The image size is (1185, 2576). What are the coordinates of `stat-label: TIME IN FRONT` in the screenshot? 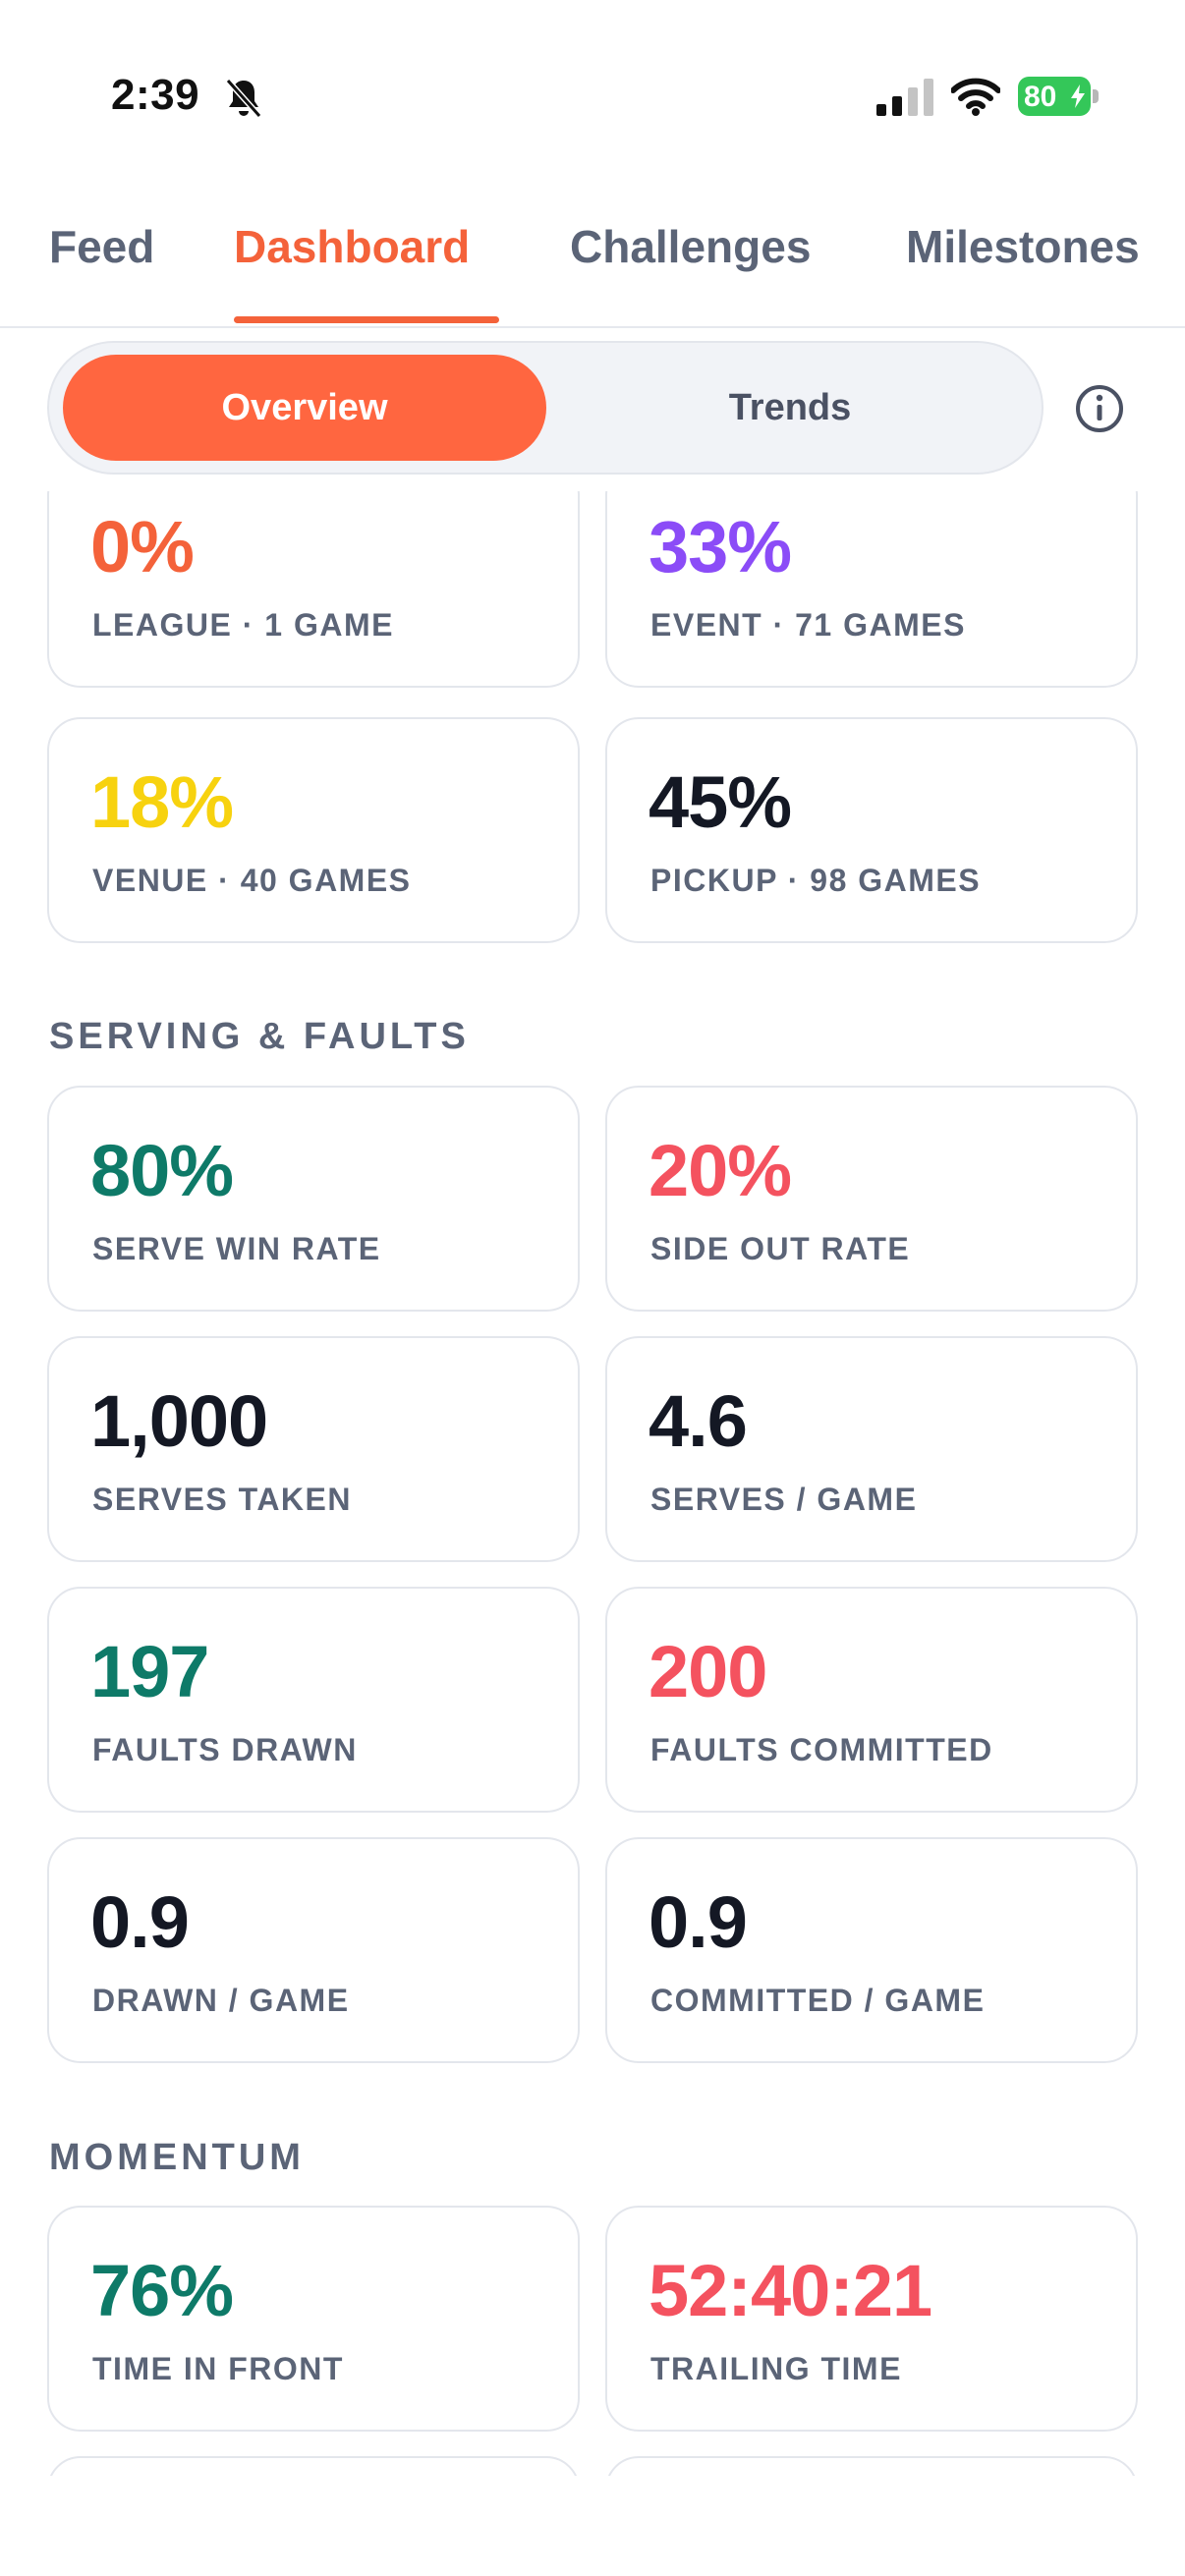 It's located at (218, 2368).